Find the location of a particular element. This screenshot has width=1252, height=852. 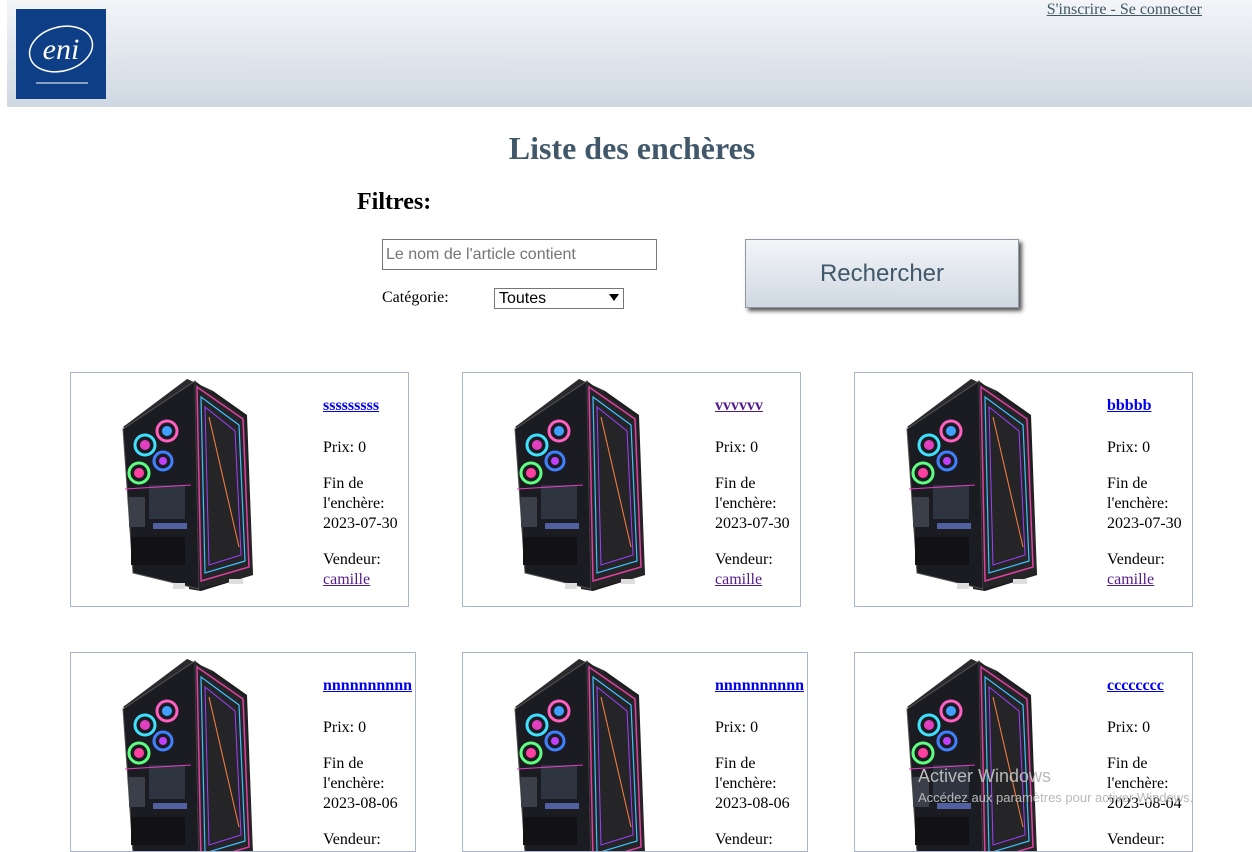

auction-title-link: bbbbb is located at coordinates (1144, 406).